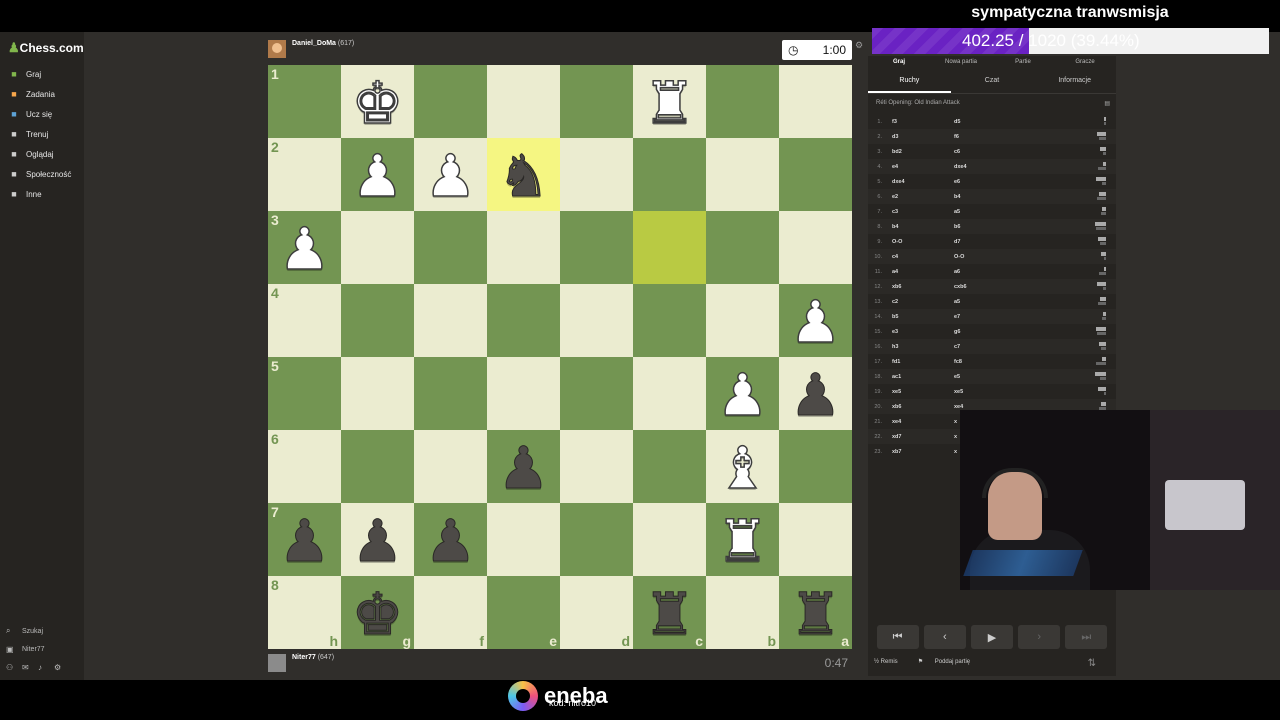  What do you see at coordinates (944, 637) in the screenshot?
I see `prev-move-button: ‹` at bounding box center [944, 637].